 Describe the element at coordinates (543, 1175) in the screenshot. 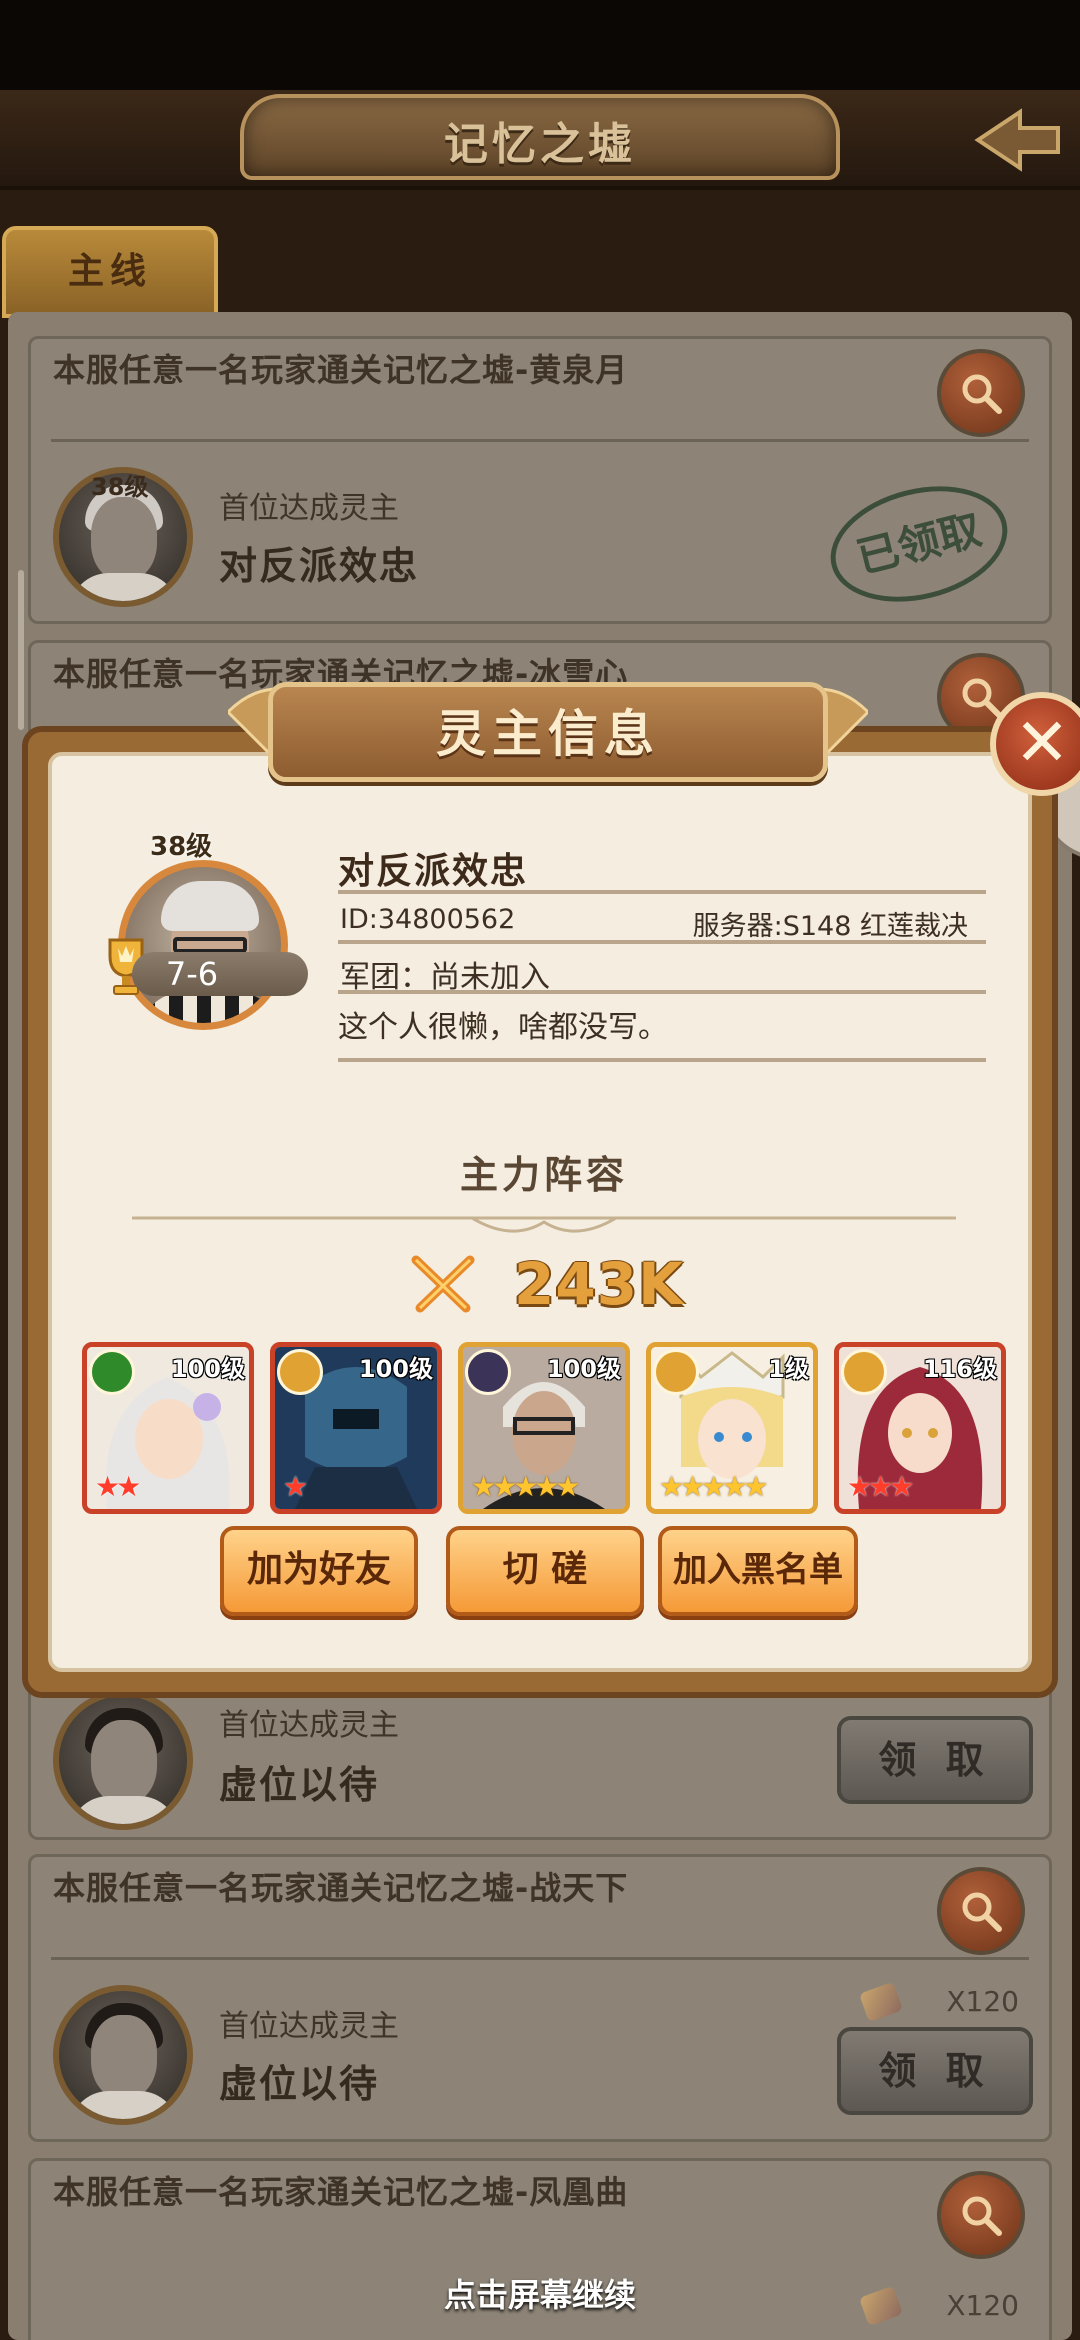

I see `lineup-title: 主力阵容` at that location.